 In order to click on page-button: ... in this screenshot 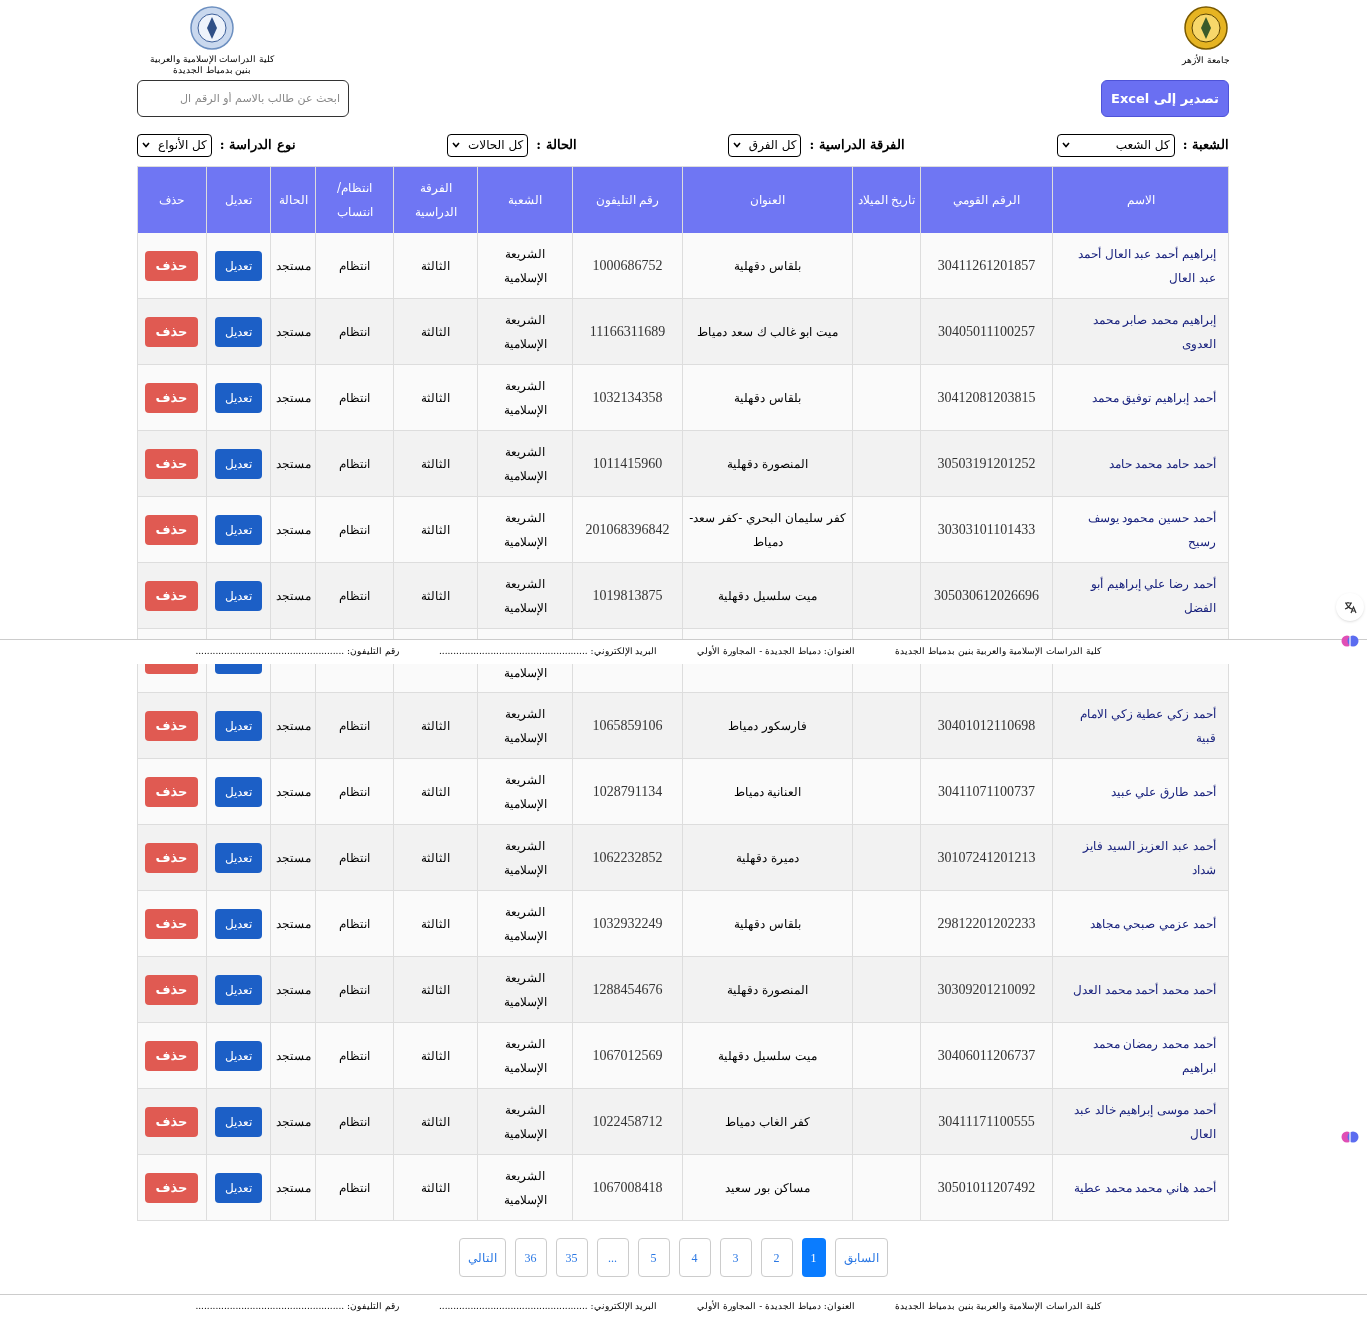, I will do `click(612, 1257)`.